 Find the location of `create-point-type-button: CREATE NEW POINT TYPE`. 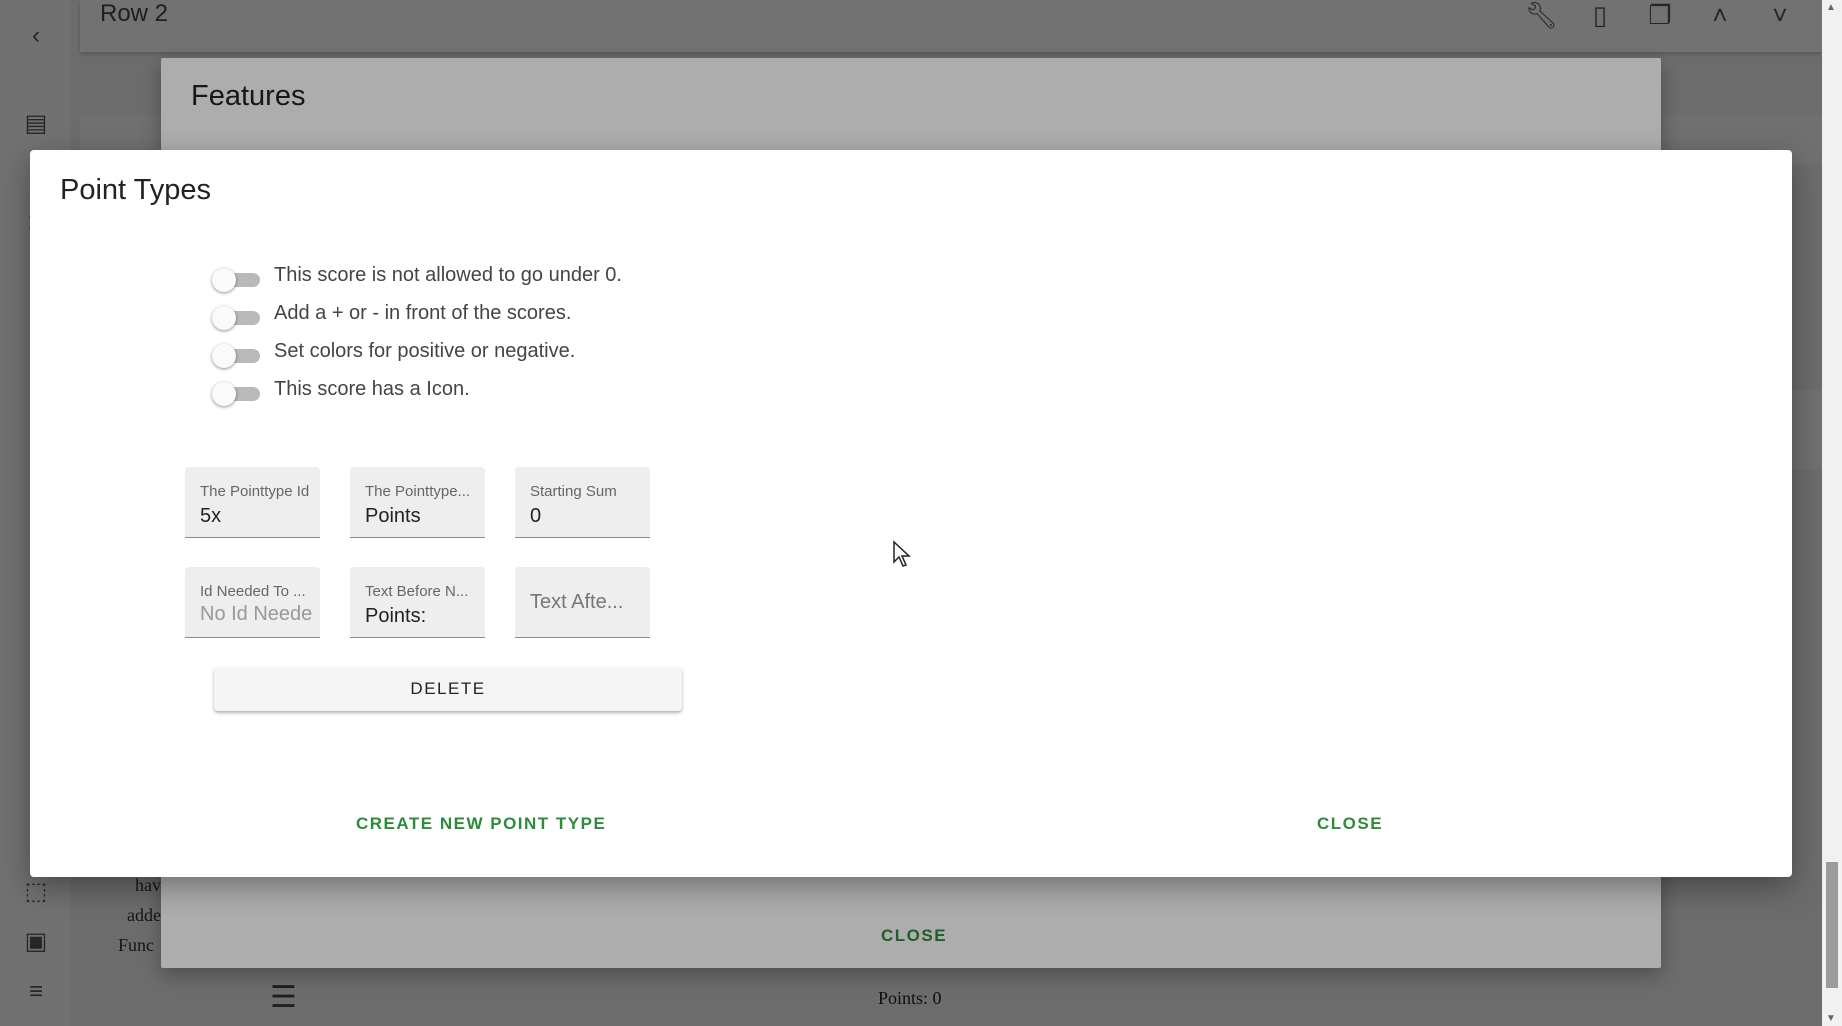

create-point-type-button: CREATE NEW POINT TYPE is located at coordinates (481, 824).